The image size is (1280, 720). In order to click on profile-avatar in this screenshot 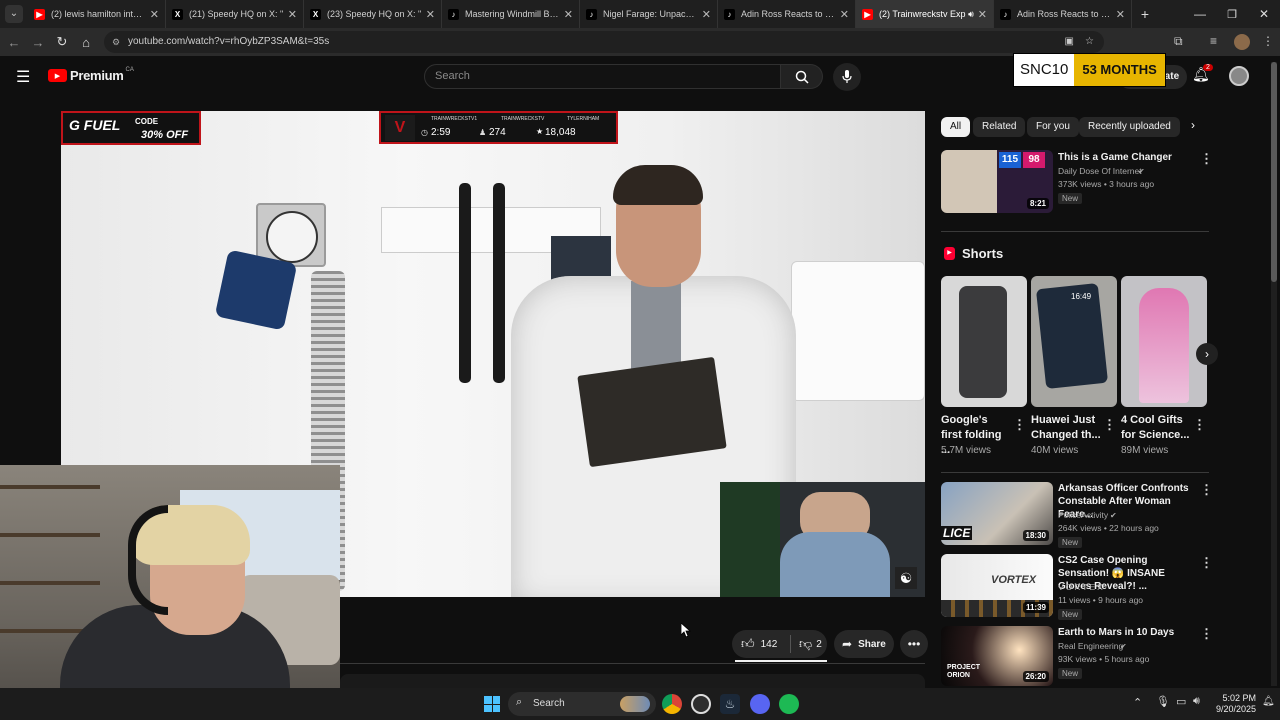, I will do `click(1242, 42)`.